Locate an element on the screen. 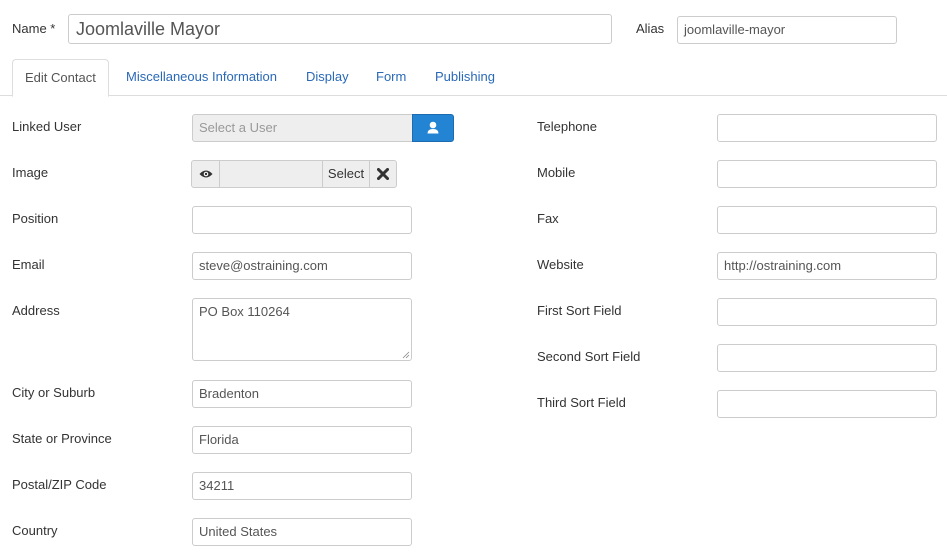 The width and height of the screenshot is (947, 553). image-field-group: Select is located at coordinates (294, 174).